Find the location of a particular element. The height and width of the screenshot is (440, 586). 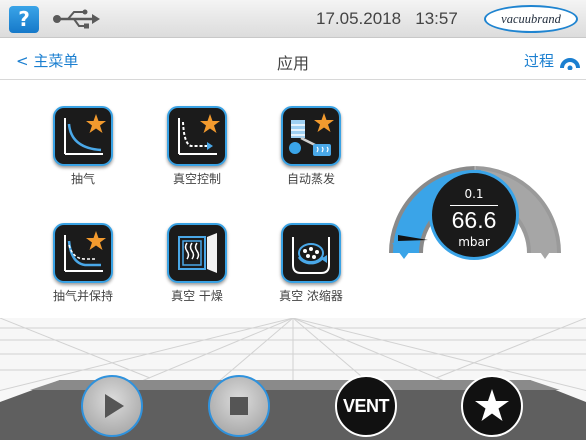

value-divider is located at coordinates (474, 205).